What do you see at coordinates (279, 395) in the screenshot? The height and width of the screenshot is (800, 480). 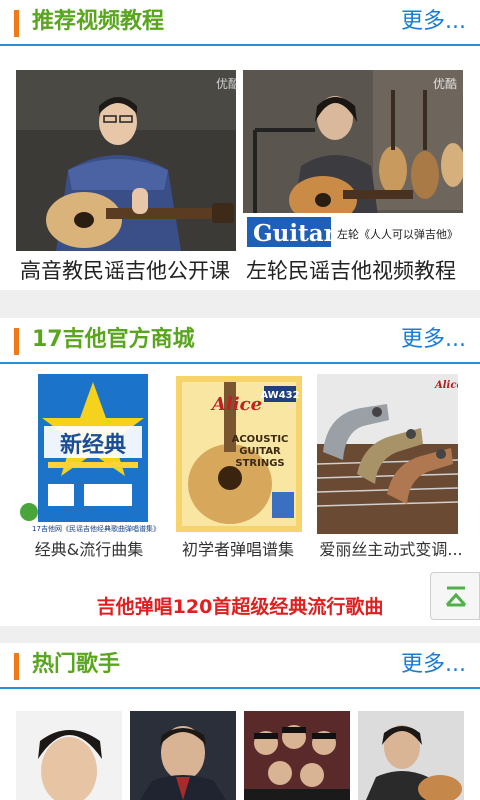 I see `model-number: AW432` at bounding box center [279, 395].